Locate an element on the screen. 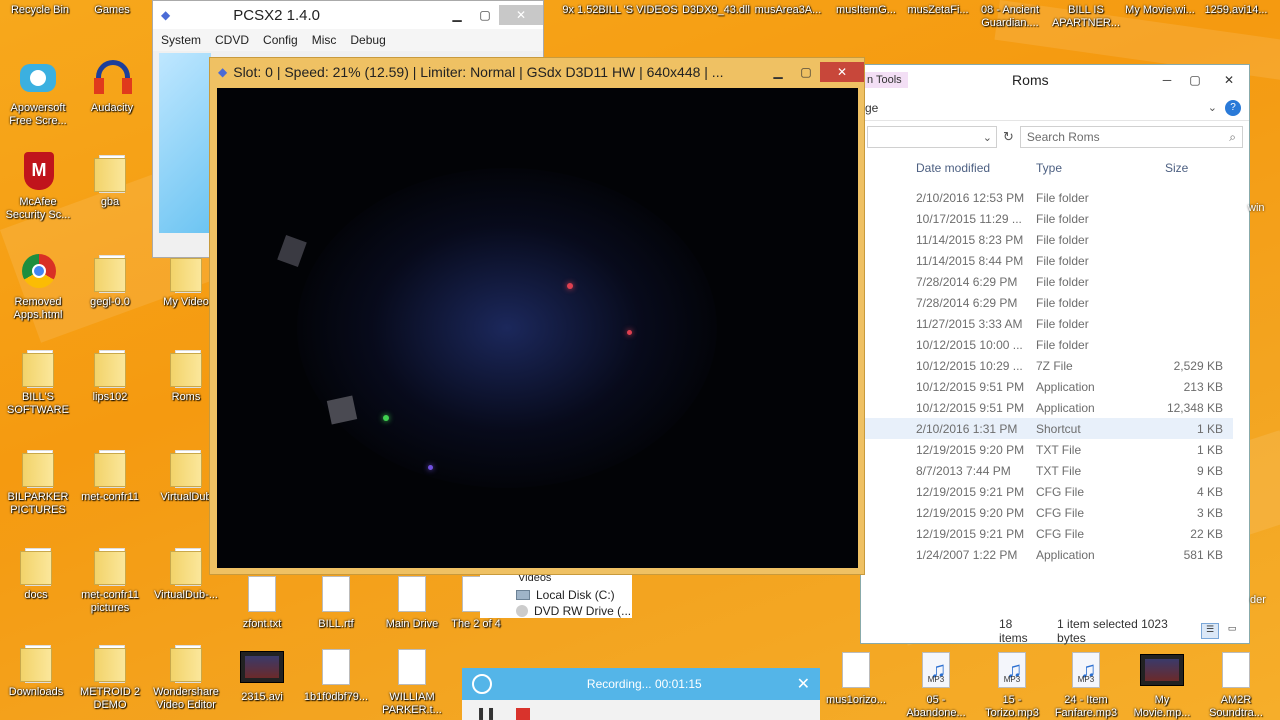  explorer-titlebar: n Tools Roms ─ ▢ ✕ is located at coordinates (1055, 80).